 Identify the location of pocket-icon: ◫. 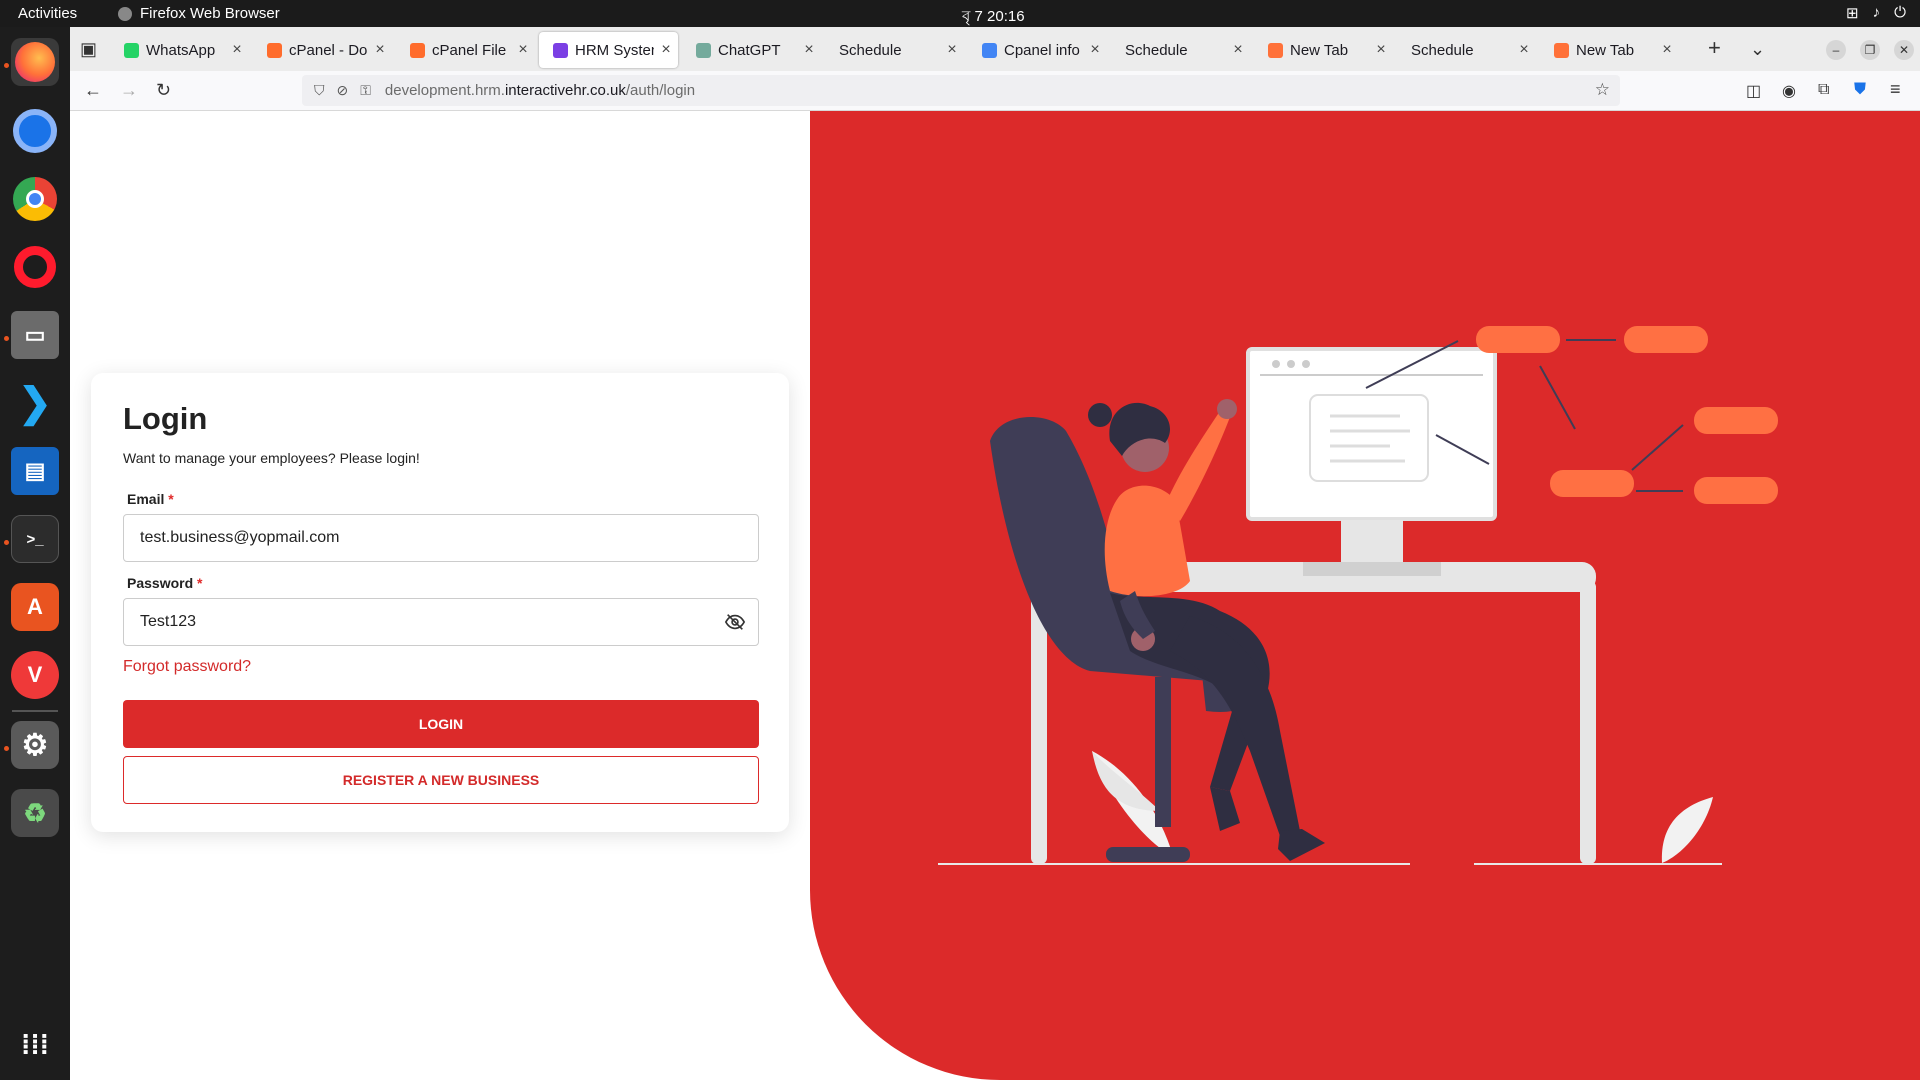
(1753, 91).